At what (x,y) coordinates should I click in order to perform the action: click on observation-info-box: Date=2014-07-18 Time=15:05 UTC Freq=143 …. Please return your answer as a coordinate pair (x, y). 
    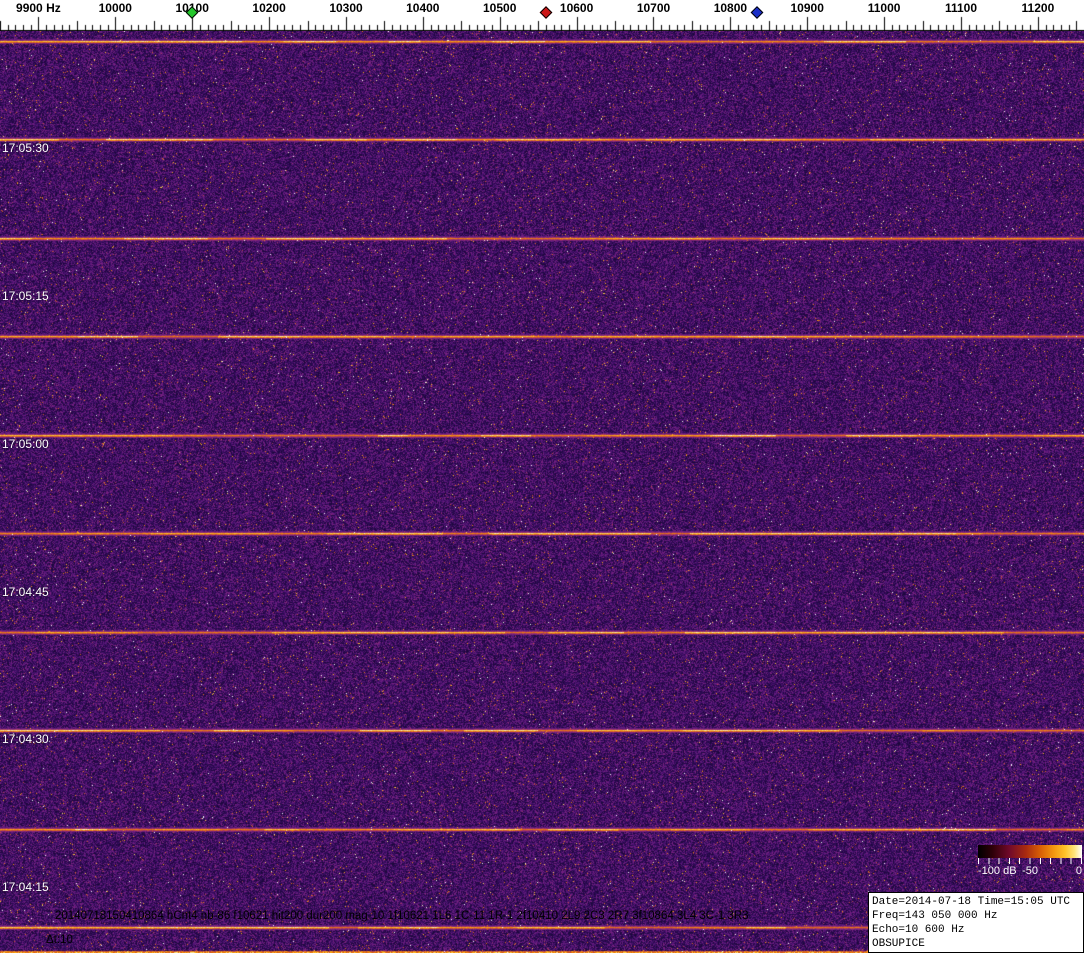
    Looking at the image, I should click on (976, 922).